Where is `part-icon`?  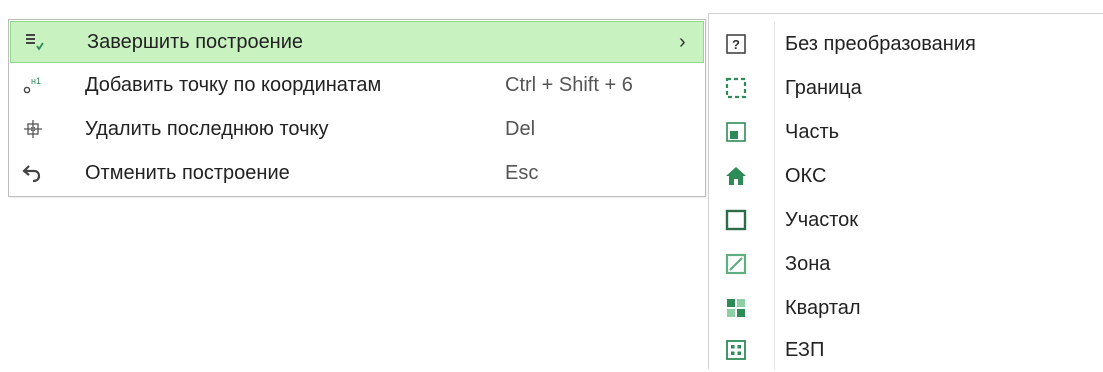 part-icon is located at coordinates (736, 132).